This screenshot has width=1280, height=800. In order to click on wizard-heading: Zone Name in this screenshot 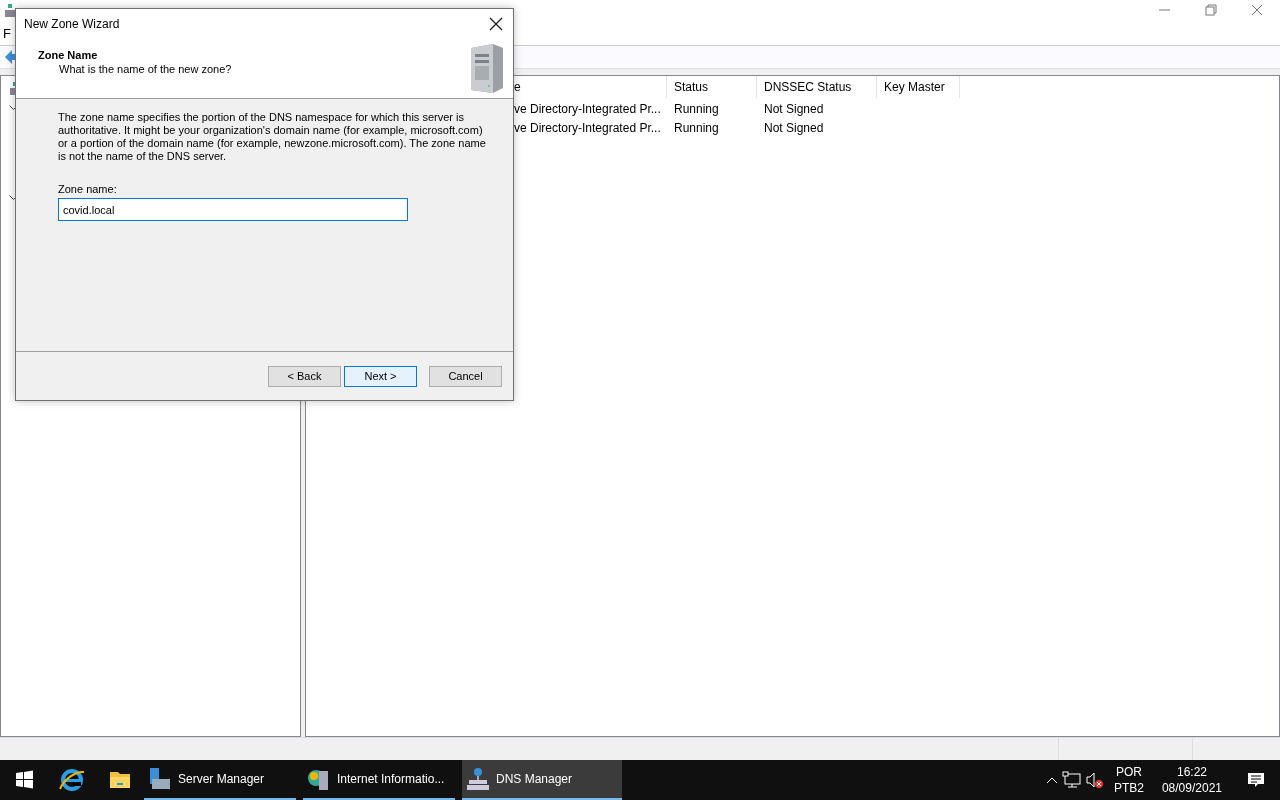, I will do `click(68, 55)`.